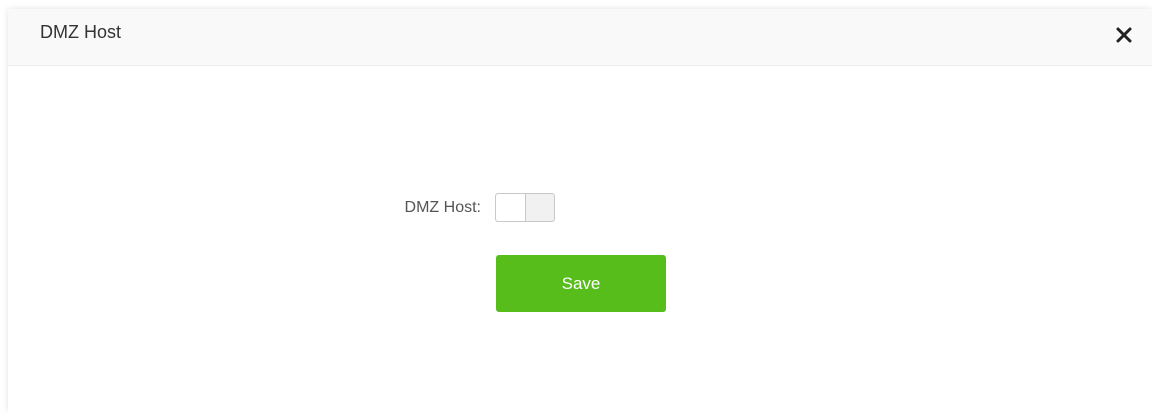 The image size is (1152, 412). What do you see at coordinates (580, 37) in the screenshot?
I see `dialog-header: DMZ Host` at bounding box center [580, 37].